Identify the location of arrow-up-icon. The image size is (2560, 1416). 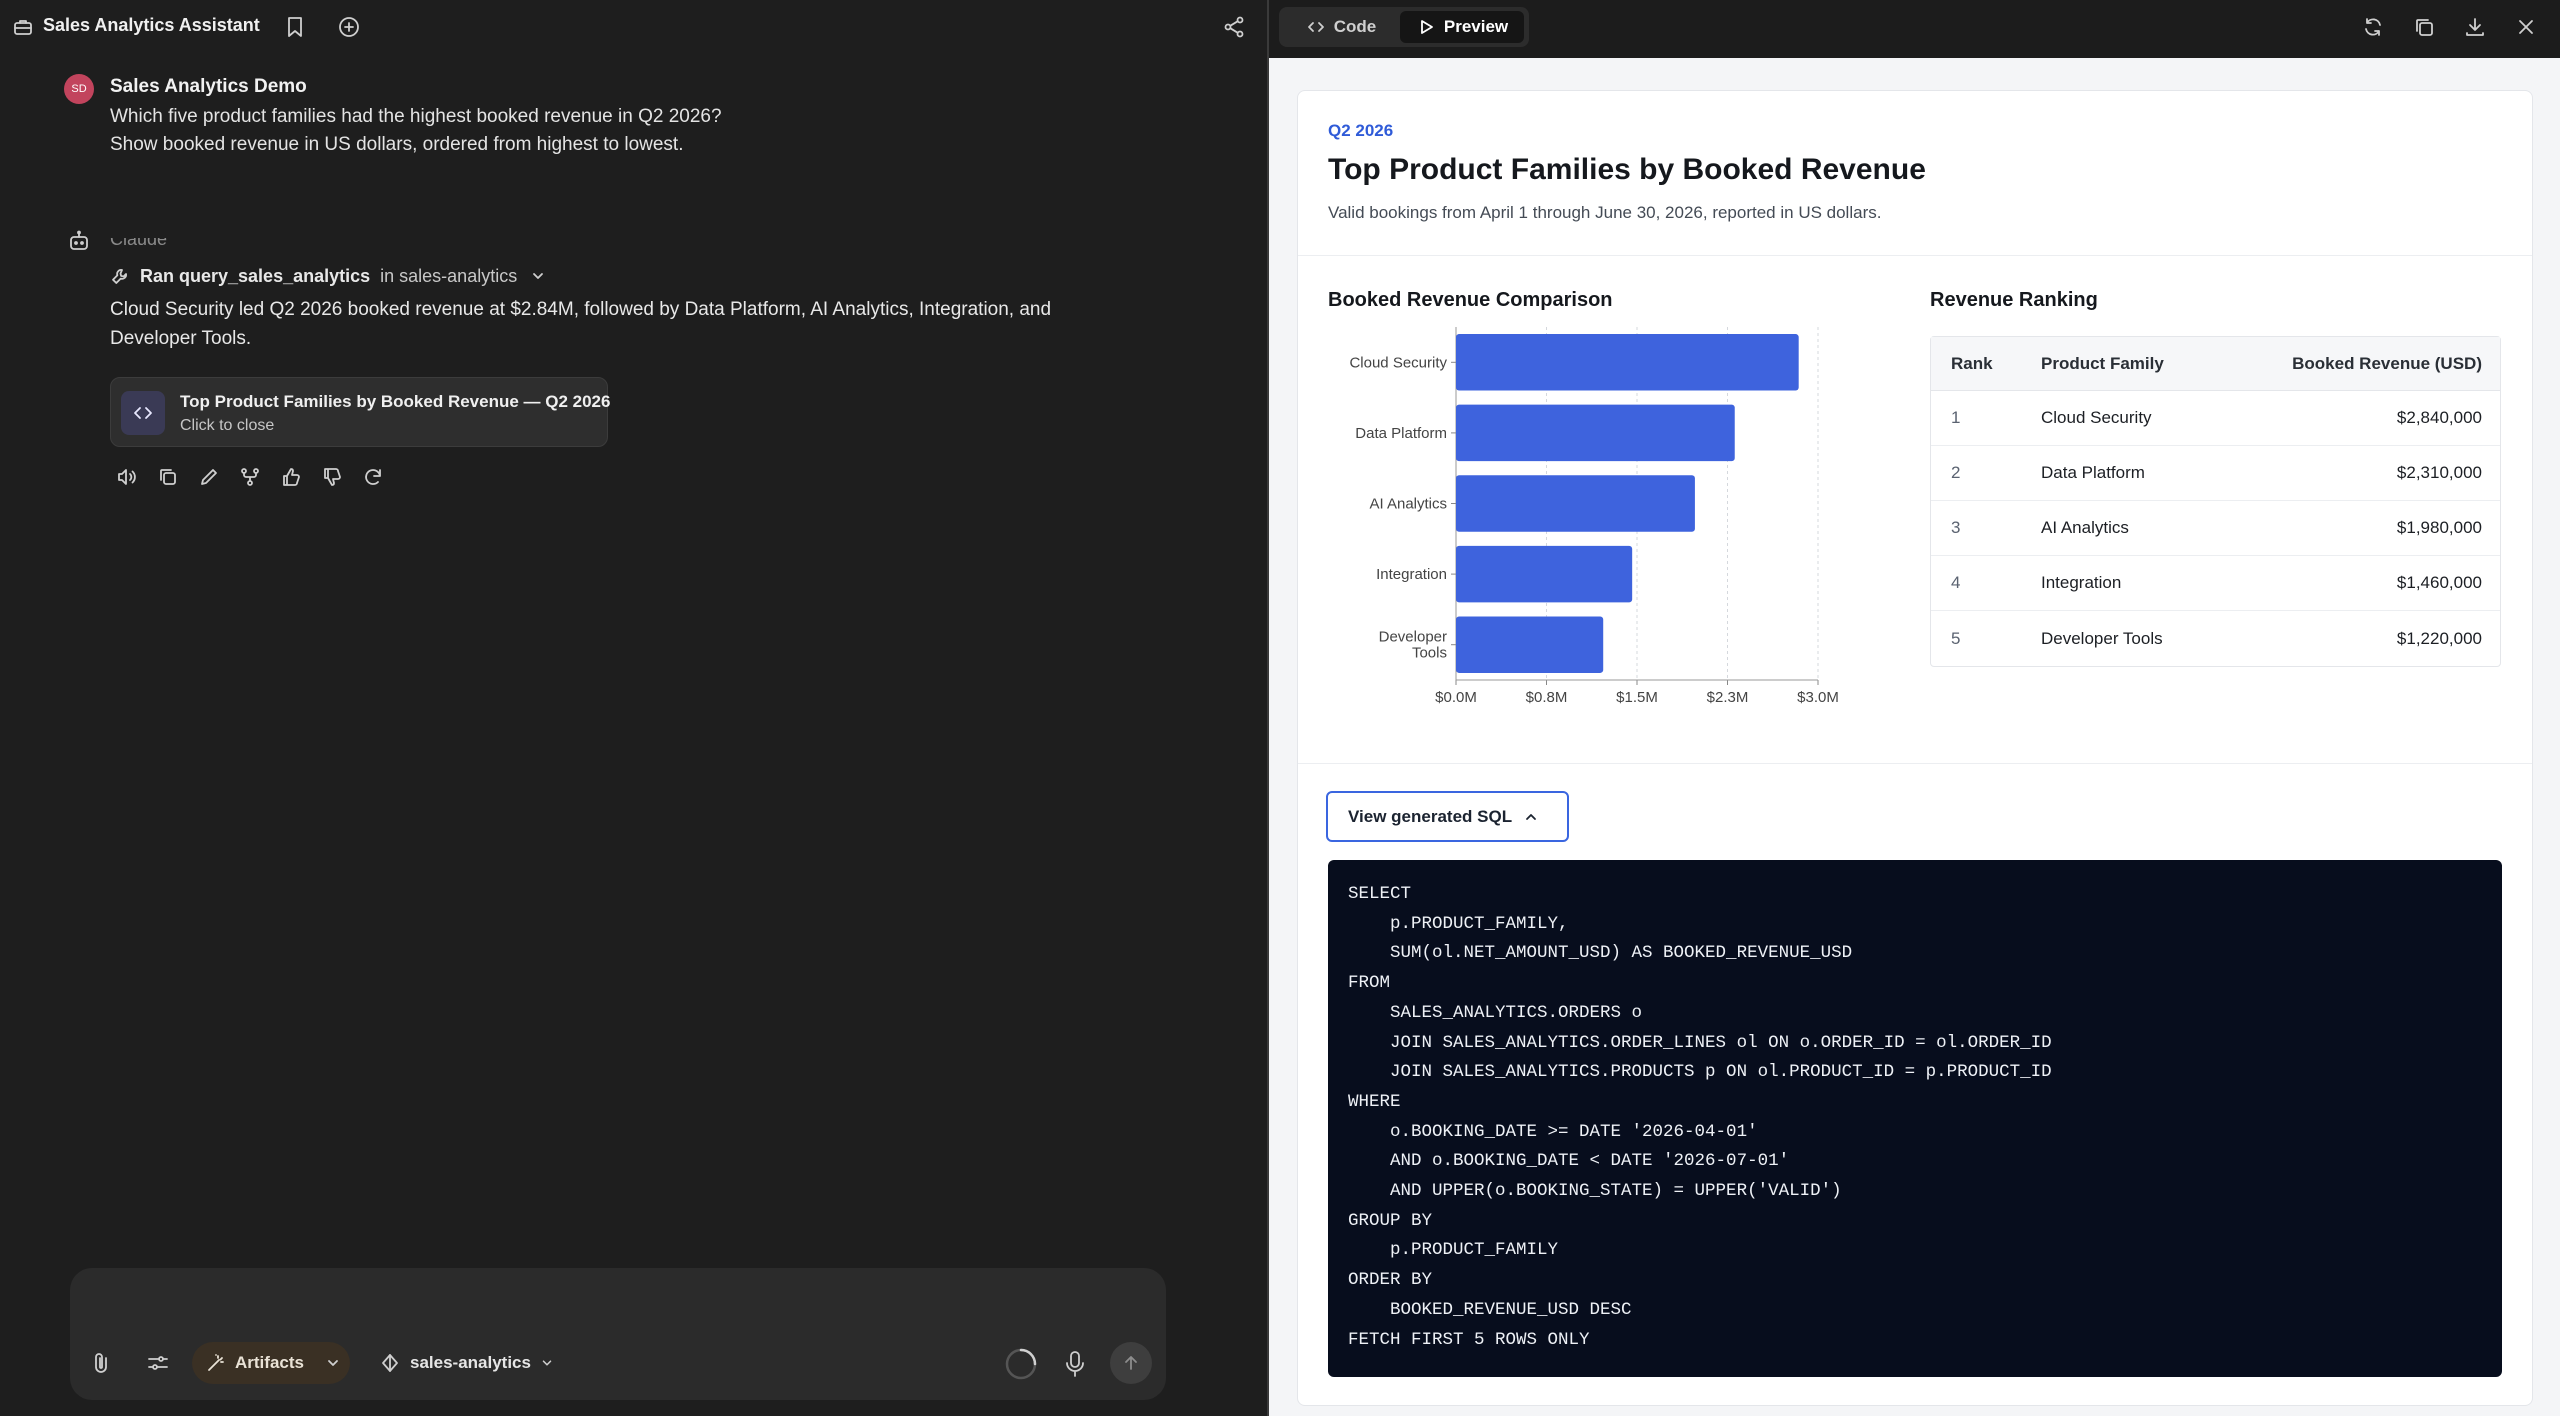
(1131, 1363).